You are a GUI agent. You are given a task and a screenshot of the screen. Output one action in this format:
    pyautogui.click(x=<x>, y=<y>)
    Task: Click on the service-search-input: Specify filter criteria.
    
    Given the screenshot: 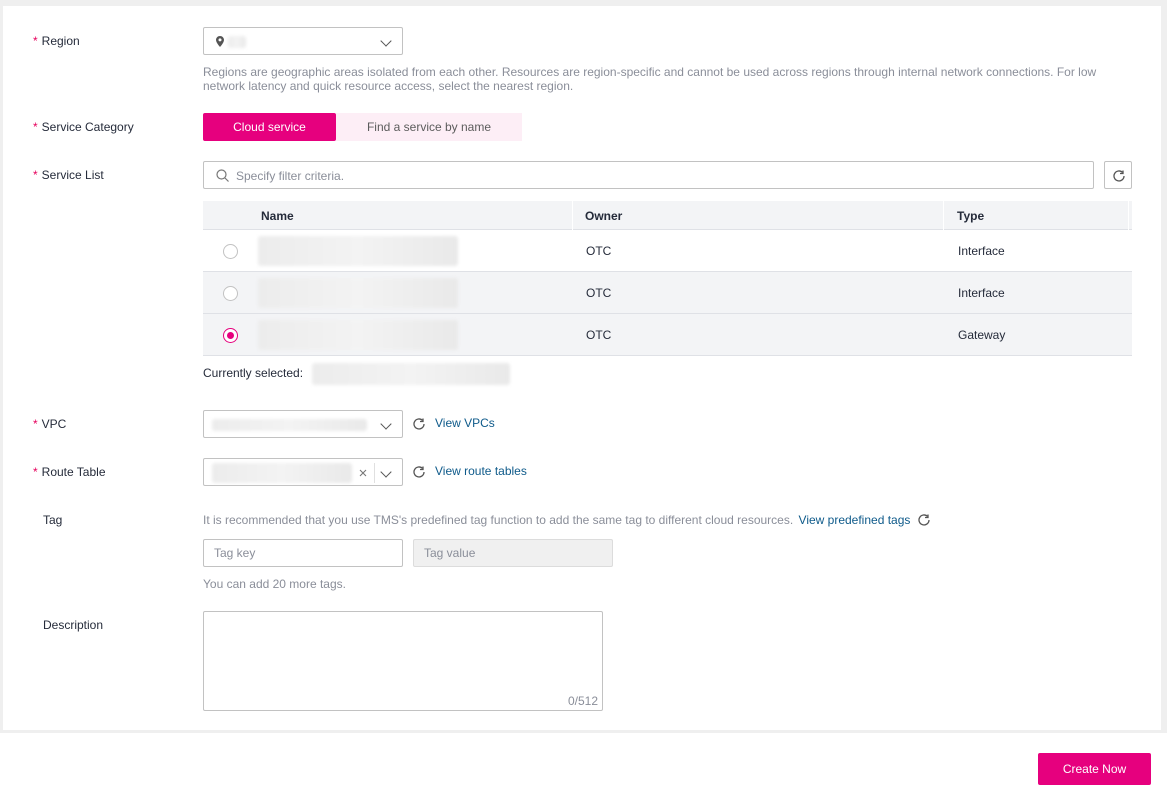 What is the action you would take?
    pyautogui.click(x=648, y=175)
    